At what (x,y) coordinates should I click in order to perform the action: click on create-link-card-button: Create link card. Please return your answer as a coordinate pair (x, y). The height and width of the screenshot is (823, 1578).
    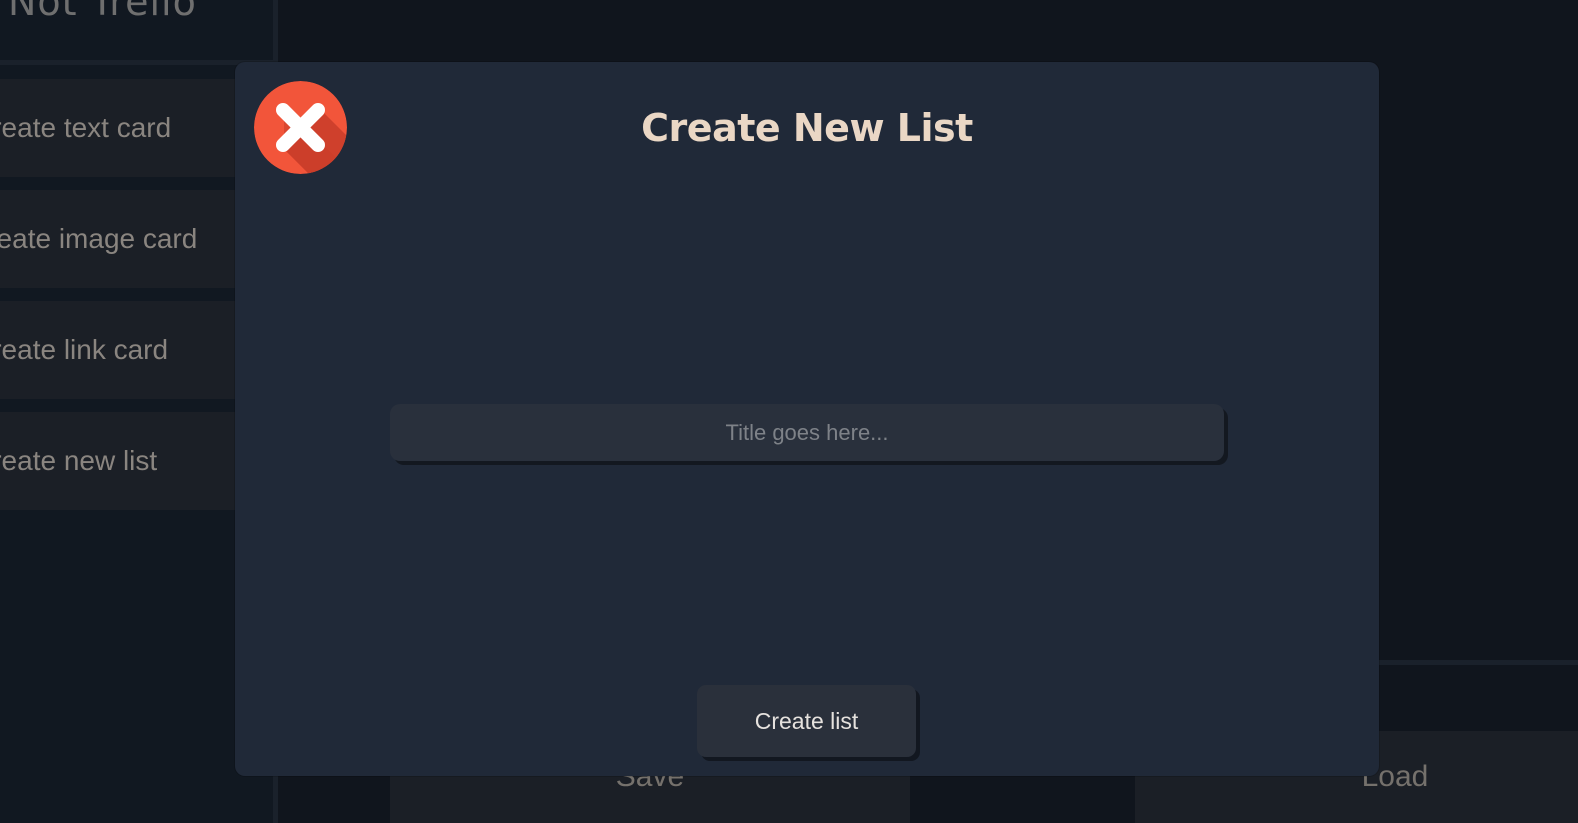
    Looking at the image, I should click on (122, 350).